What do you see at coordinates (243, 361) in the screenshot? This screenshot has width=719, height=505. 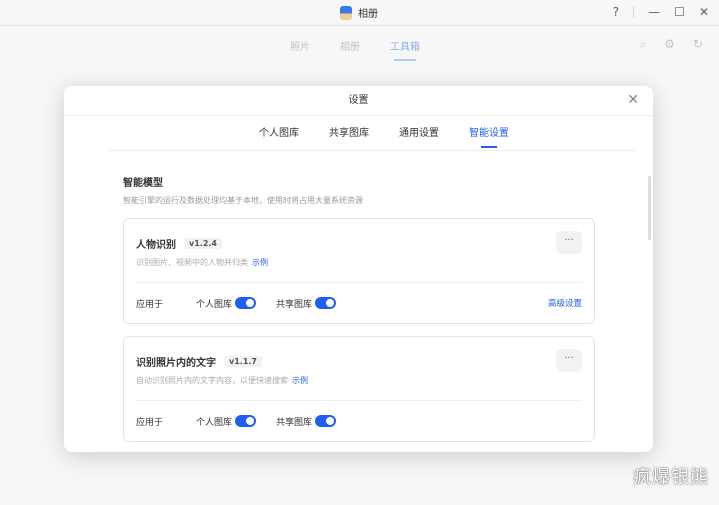 I see `version-badge: v1.1.7` at bounding box center [243, 361].